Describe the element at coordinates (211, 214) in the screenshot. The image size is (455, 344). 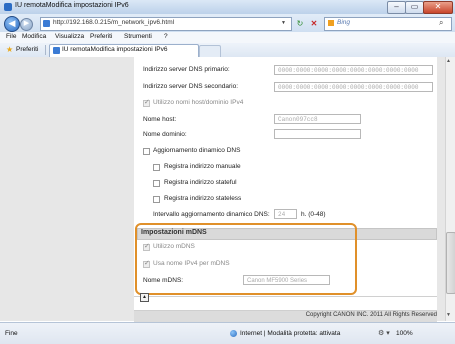
I see `ddns-interval-label: Intervallo aggiornamento dinamico DNS:` at that location.